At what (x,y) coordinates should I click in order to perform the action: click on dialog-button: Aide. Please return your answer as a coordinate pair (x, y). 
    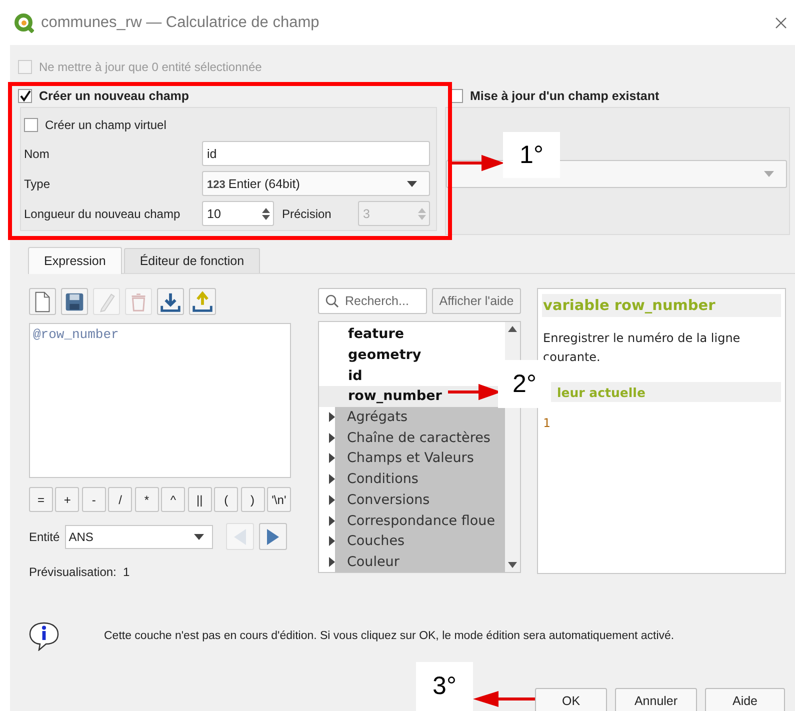
    Looking at the image, I should click on (745, 699).